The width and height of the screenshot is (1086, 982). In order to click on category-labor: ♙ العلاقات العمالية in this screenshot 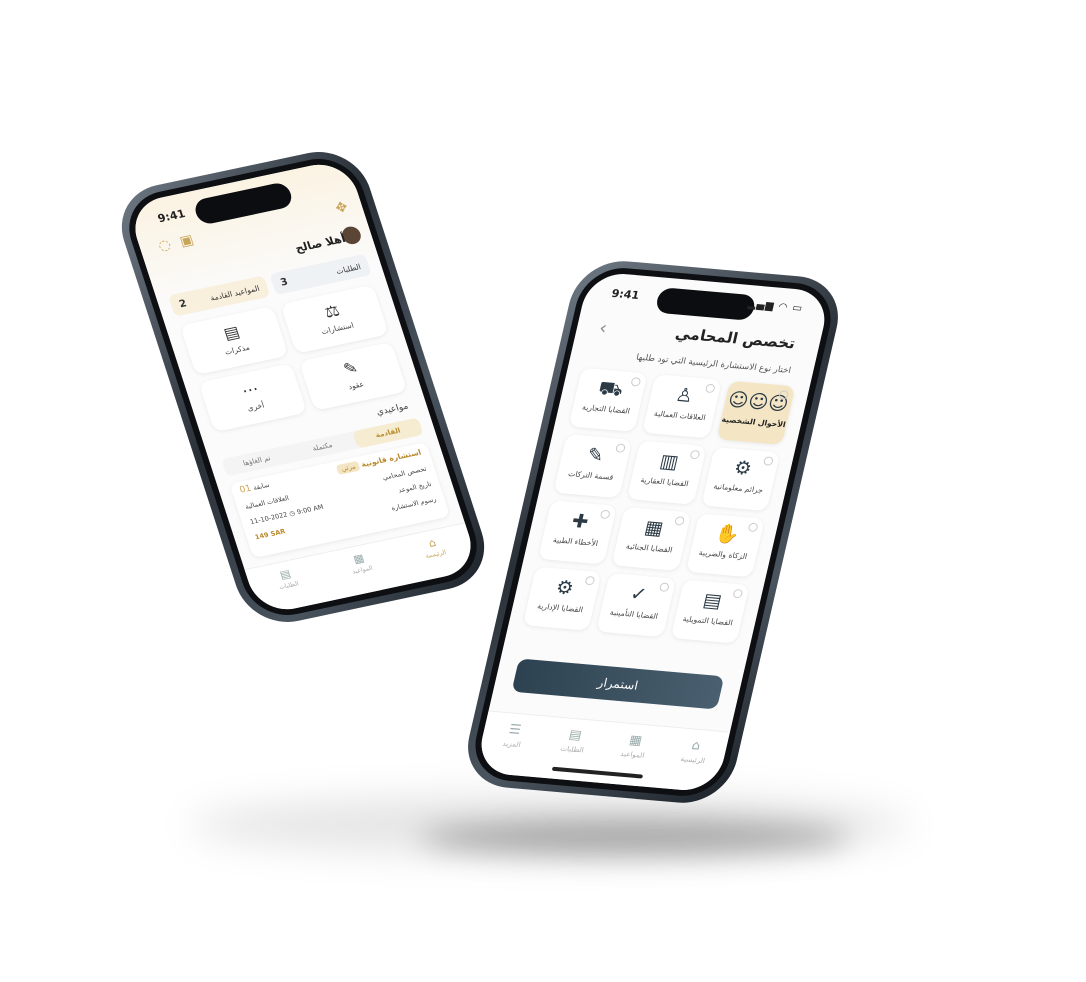, I will do `click(682, 406)`.